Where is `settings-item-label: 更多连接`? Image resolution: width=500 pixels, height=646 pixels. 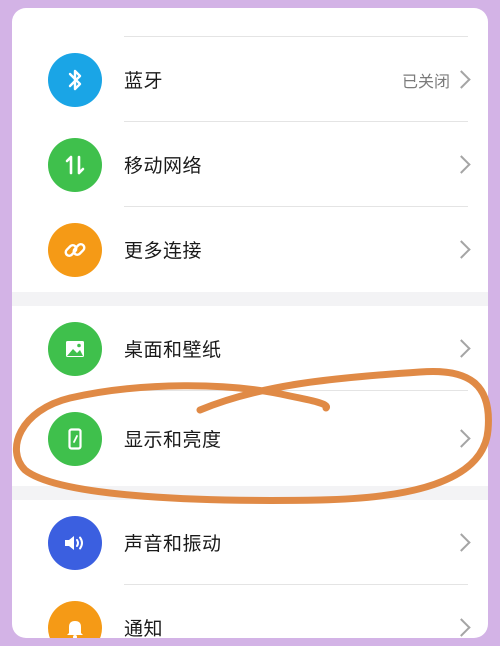 settings-item-label: 更多连接 is located at coordinates (163, 251).